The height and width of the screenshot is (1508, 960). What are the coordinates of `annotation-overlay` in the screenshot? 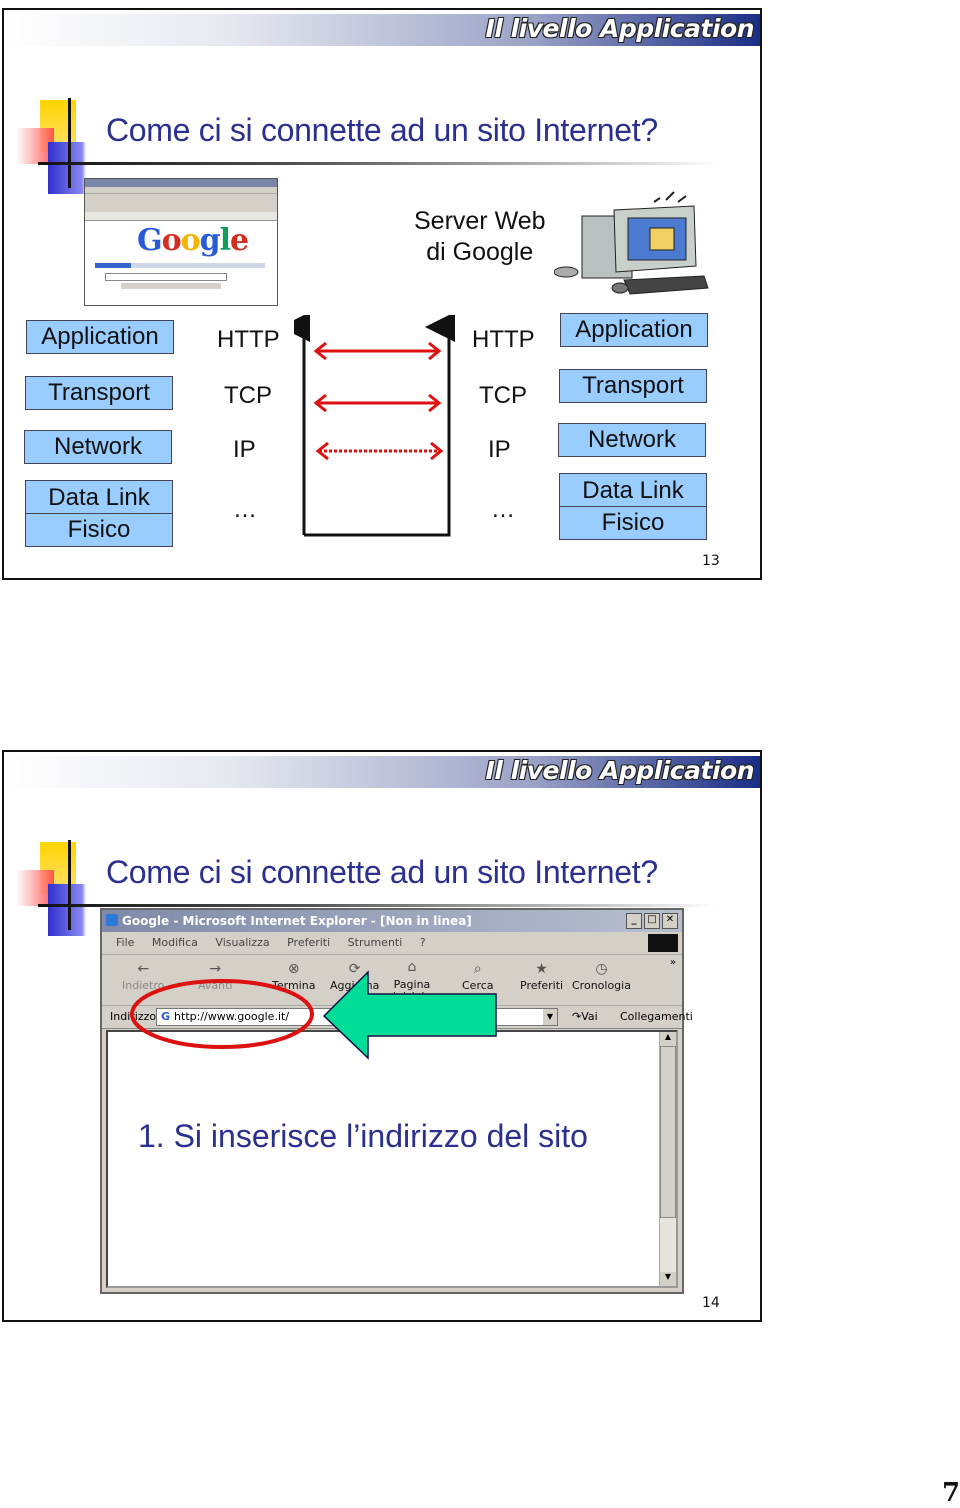 It's located at (313, 1015).